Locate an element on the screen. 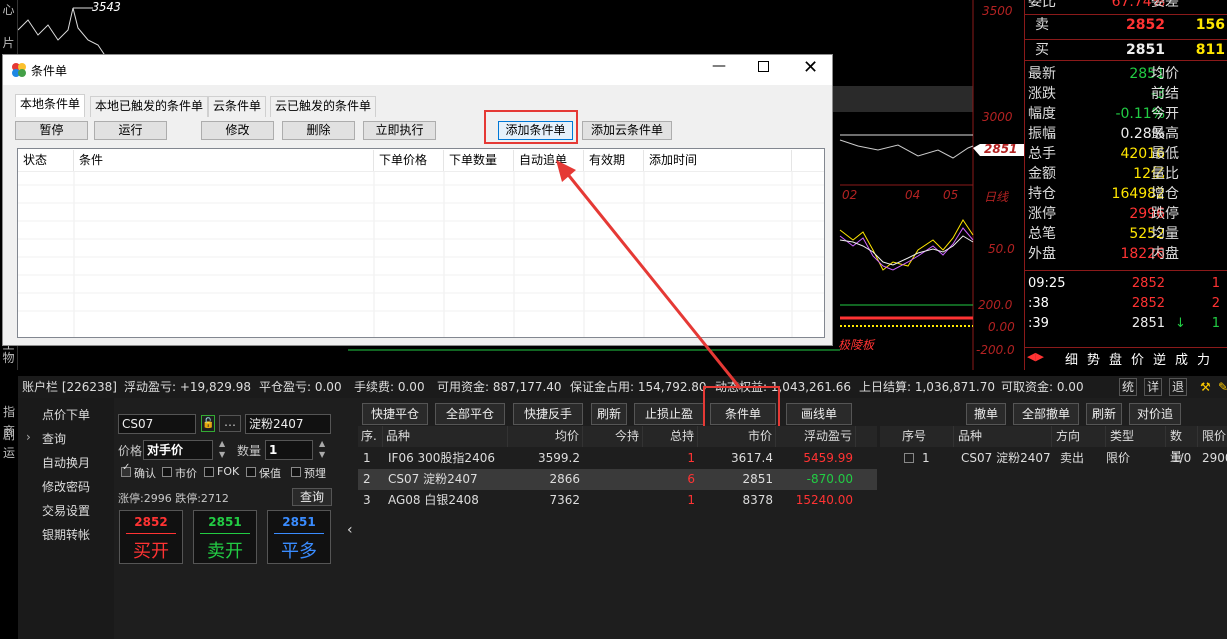 Image resolution: width=1227 pixels, height=639 pixels. pos-tool-button: 快捷反手 is located at coordinates (548, 414).